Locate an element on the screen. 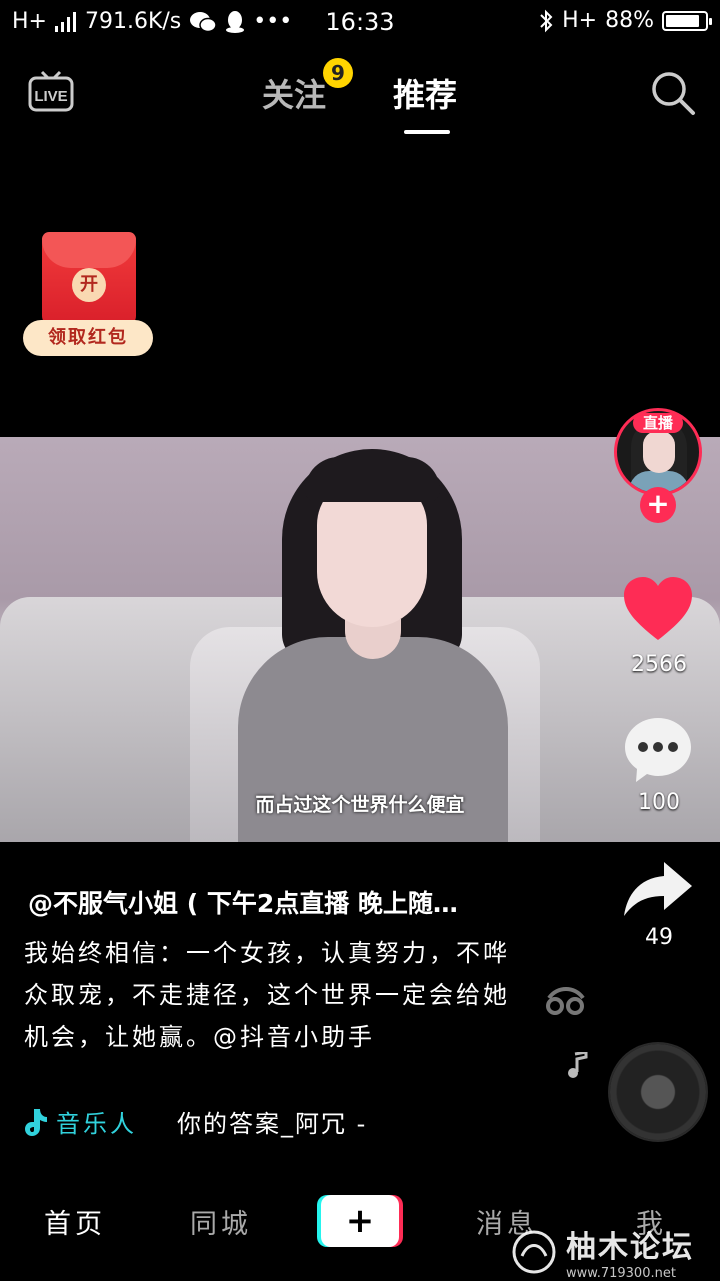 Image resolution: width=720 pixels, height=1281 pixels. music-disc is located at coordinates (658, 1092).